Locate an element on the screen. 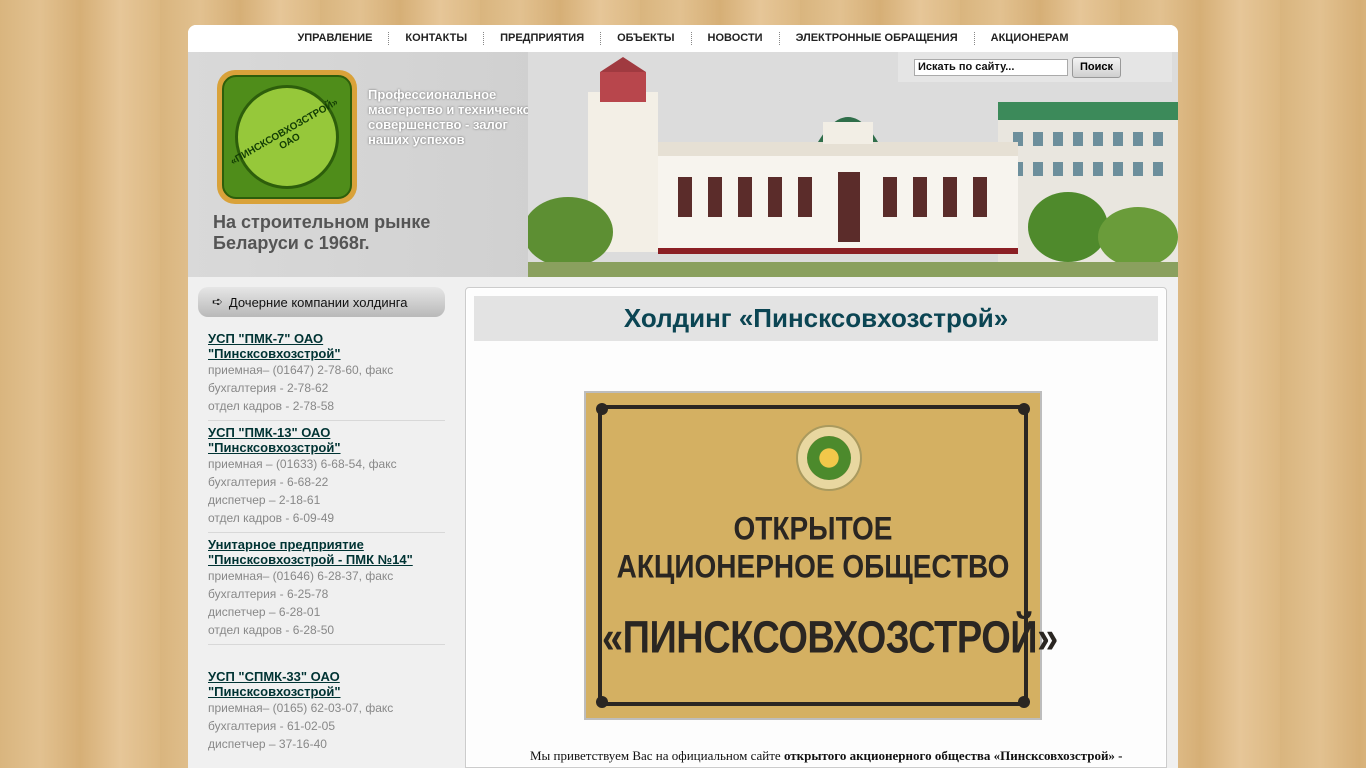  sidebar-title: ➪ Дочерние компании холдинга is located at coordinates (321, 302).